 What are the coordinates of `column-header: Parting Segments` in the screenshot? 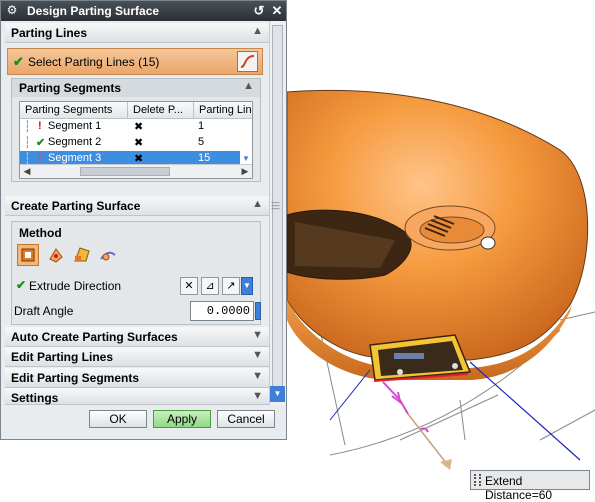 It's located at (74, 110).